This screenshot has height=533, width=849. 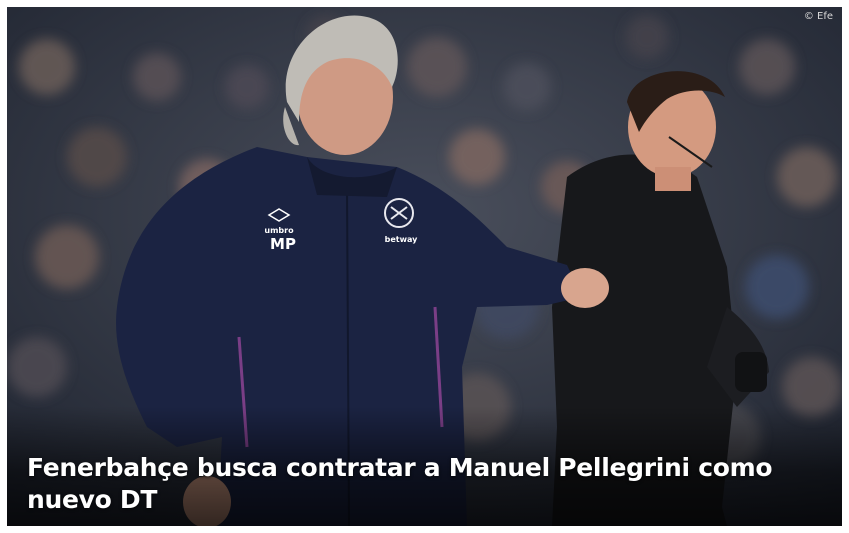 I want to click on photo-credit: © Efe, so click(x=818, y=16).